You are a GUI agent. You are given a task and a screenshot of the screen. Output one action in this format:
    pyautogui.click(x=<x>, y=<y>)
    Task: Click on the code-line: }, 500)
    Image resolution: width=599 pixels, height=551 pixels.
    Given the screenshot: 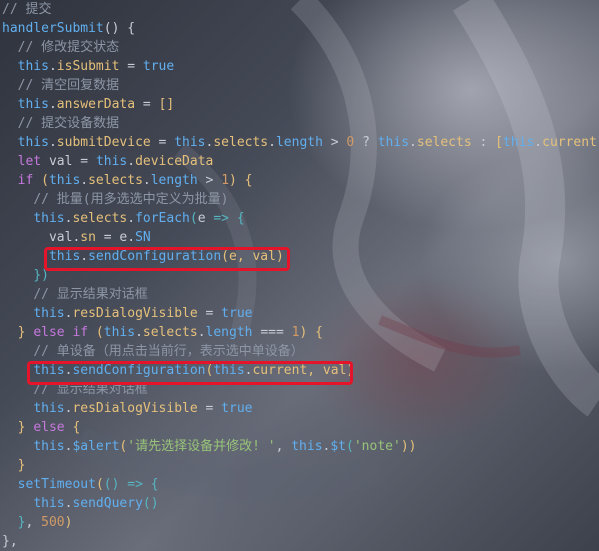 What is the action you would take?
    pyautogui.click(x=37, y=522)
    